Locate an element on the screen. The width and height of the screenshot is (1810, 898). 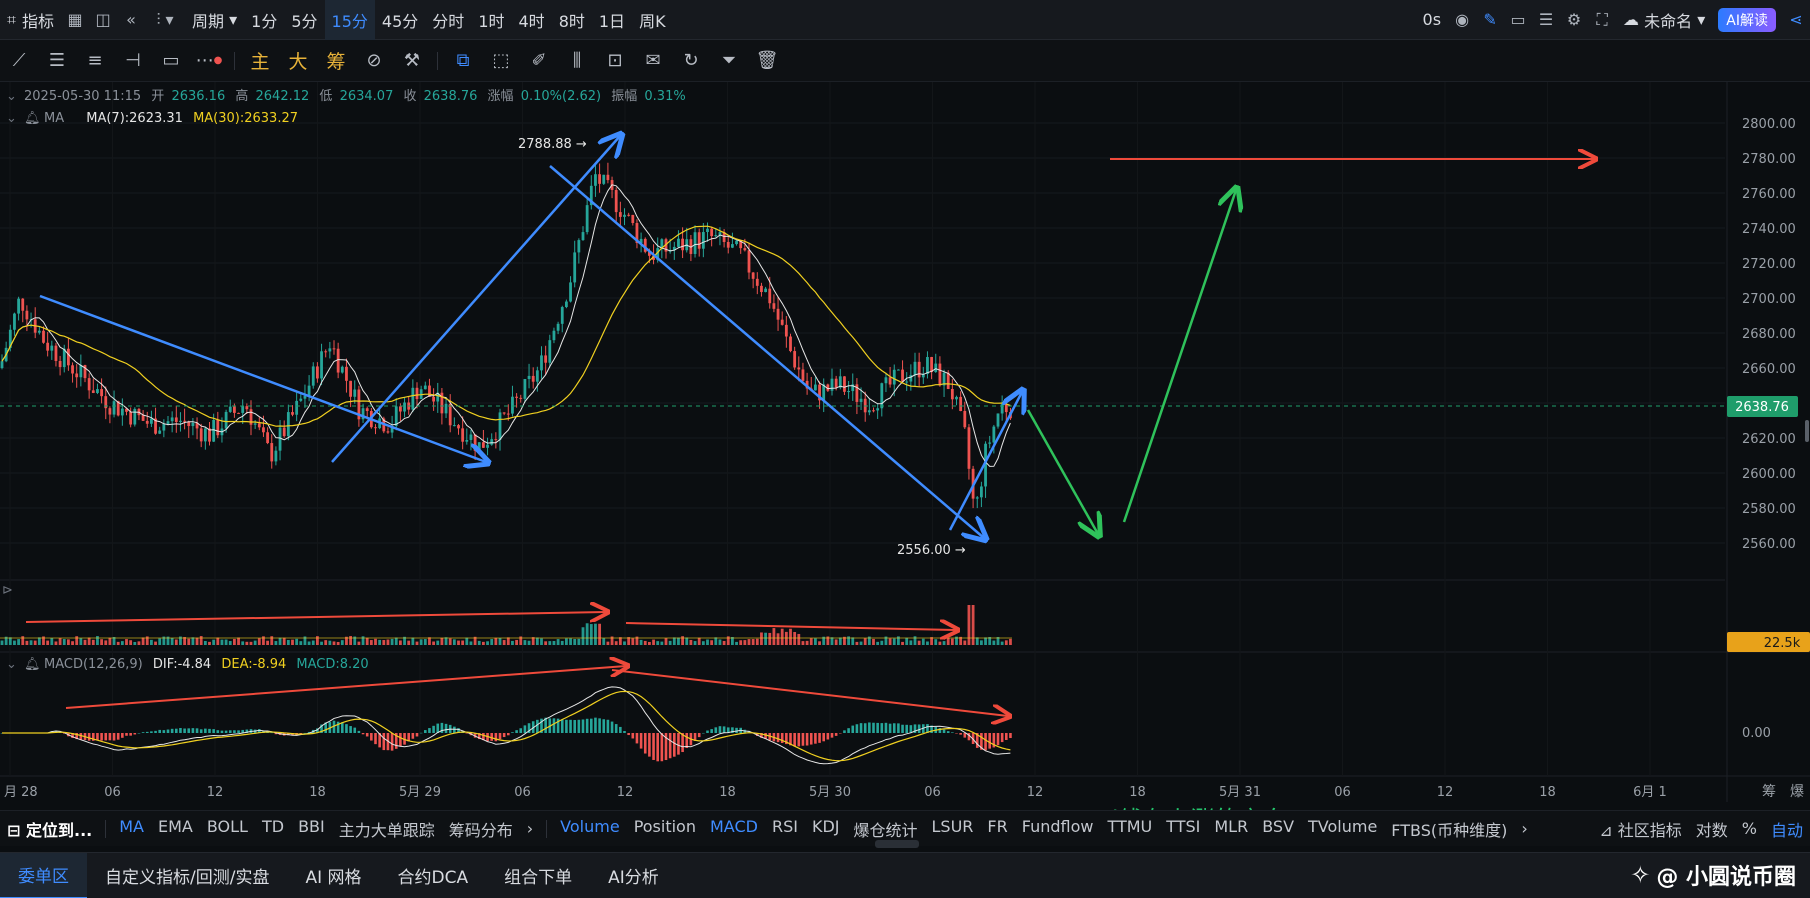
rotate-icon: ↻ is located at coordinates (691, 61).